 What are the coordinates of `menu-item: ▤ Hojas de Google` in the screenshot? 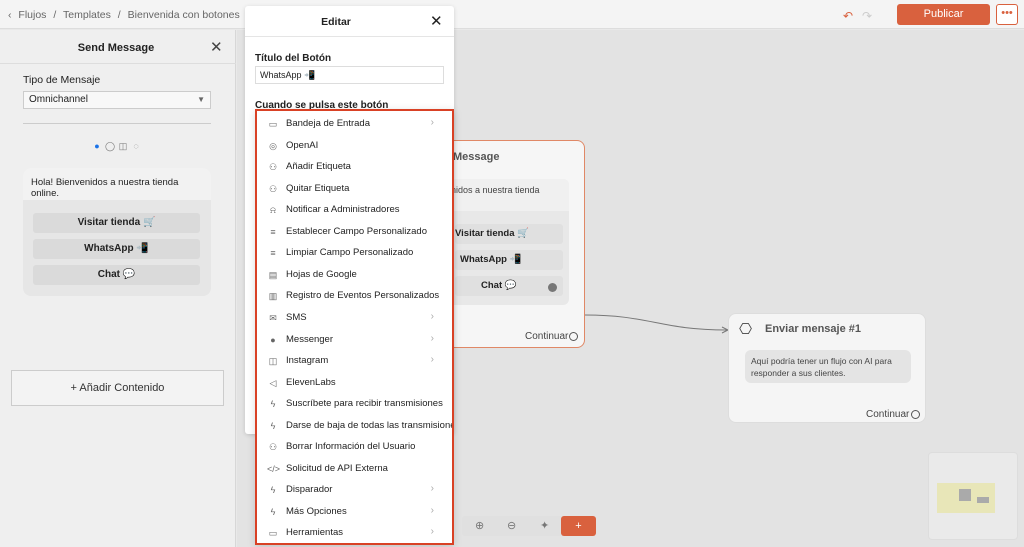 It's located at (354, 275).